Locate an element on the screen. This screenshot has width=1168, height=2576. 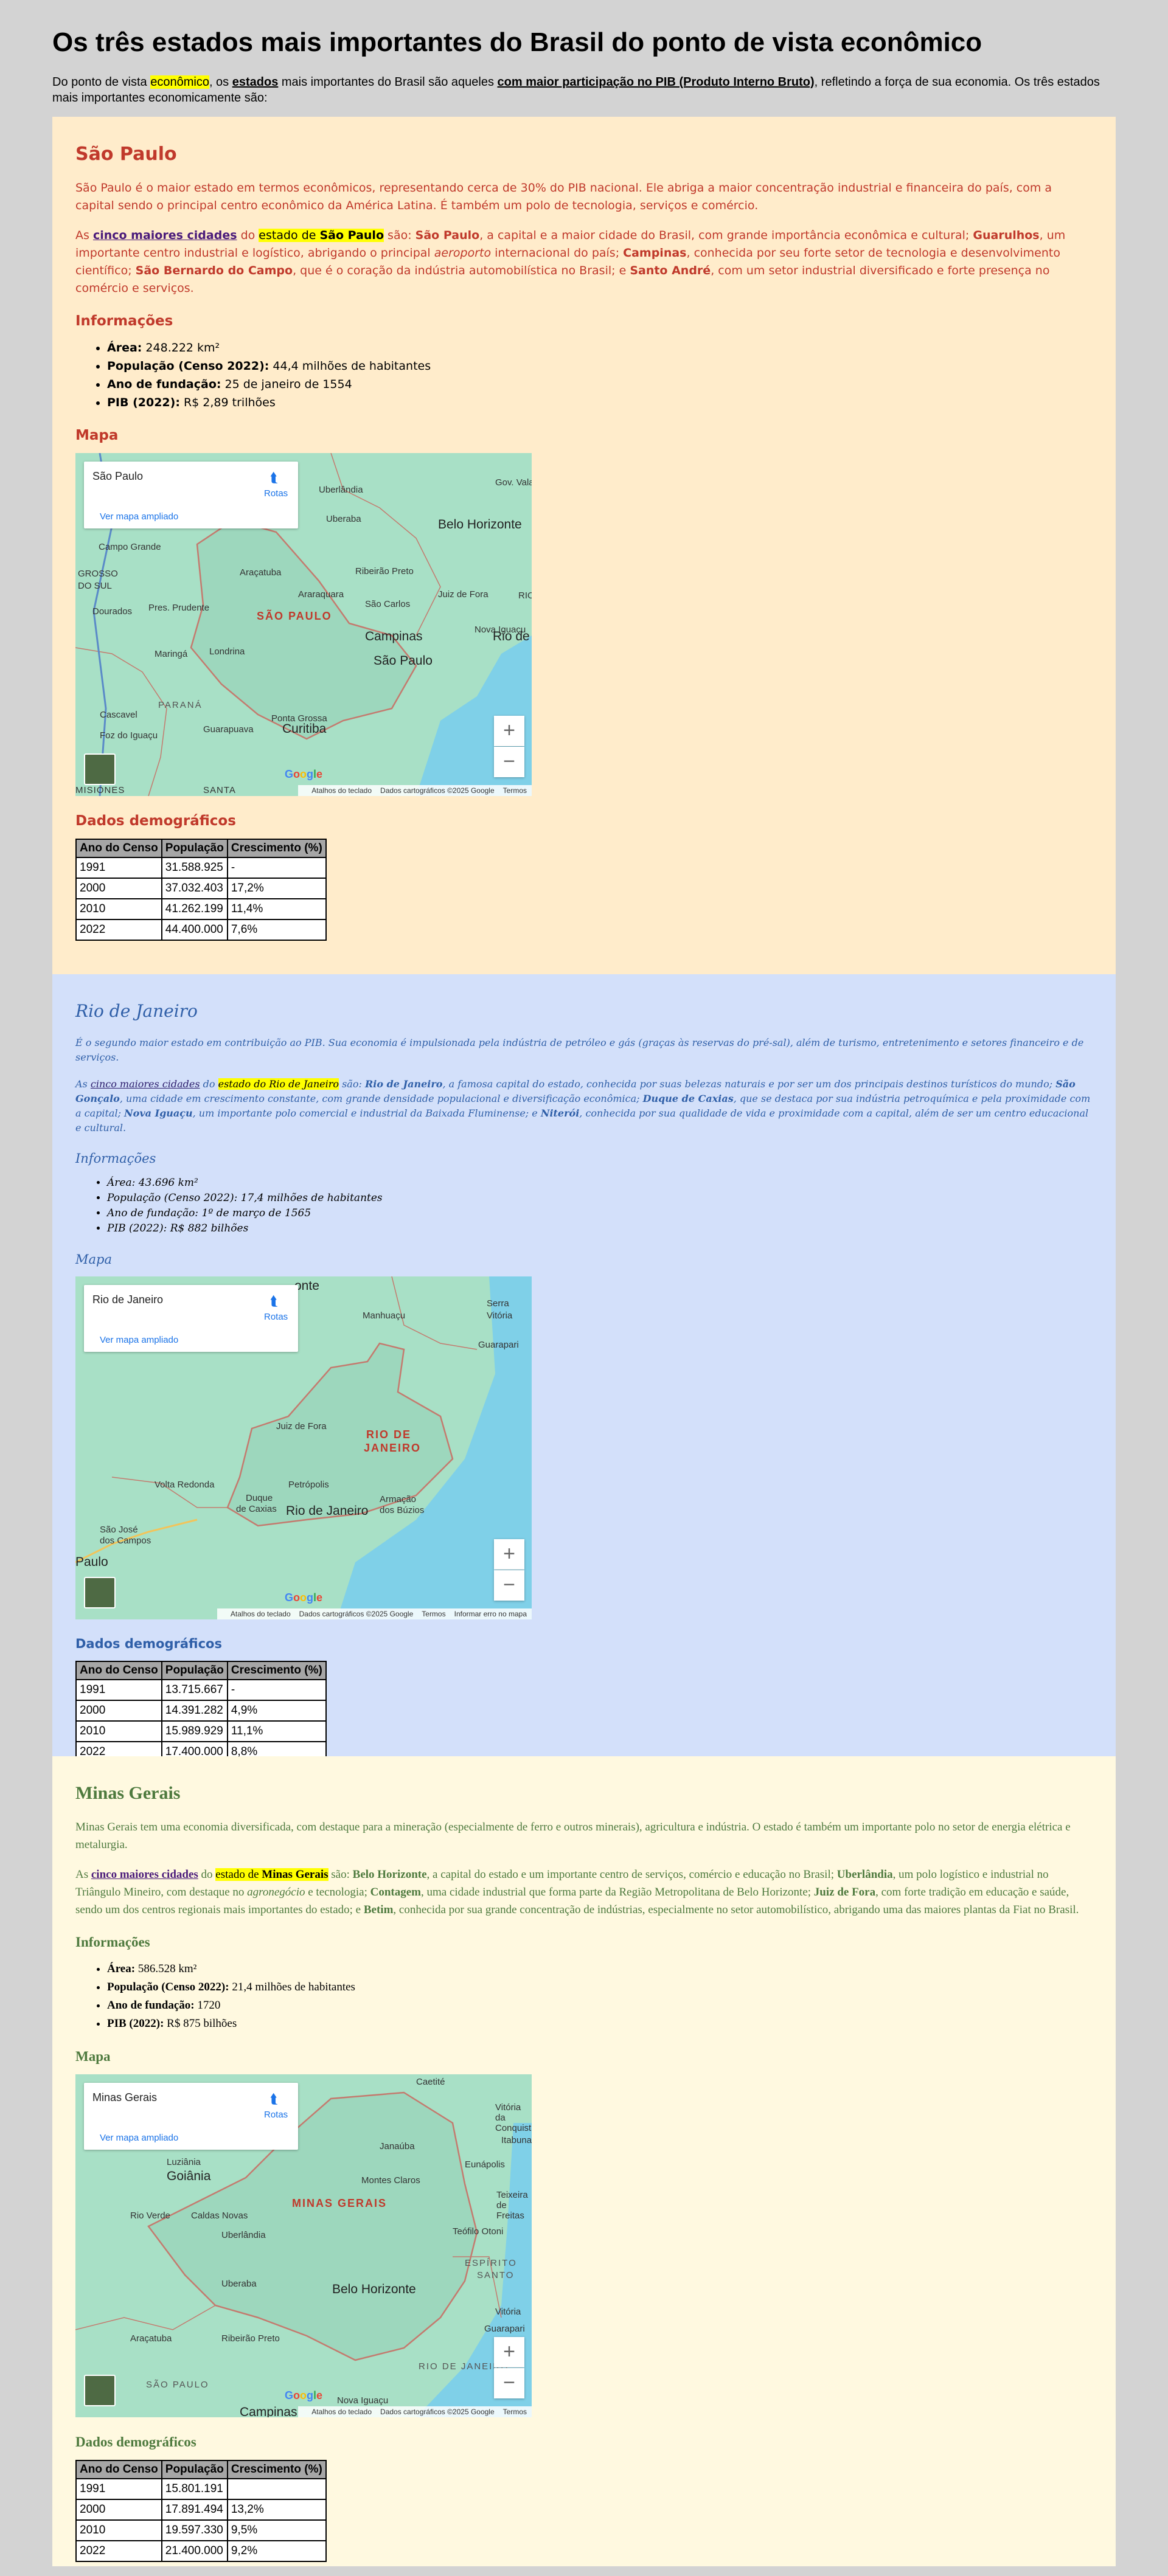
report-error-link: Informar erro no mapa is located at coordinates (490, 1614).